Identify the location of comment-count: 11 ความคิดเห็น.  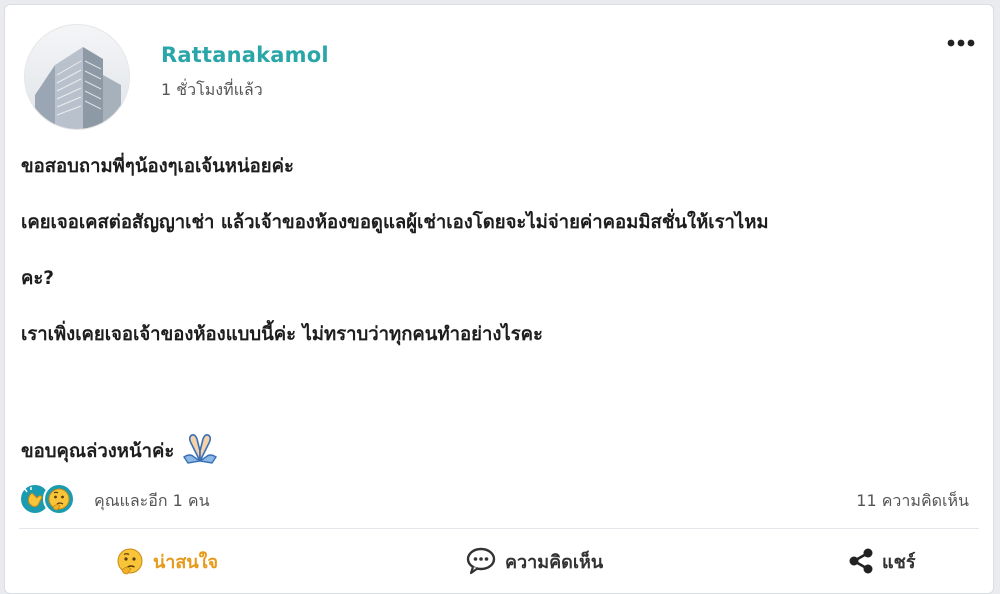
(912, 501).